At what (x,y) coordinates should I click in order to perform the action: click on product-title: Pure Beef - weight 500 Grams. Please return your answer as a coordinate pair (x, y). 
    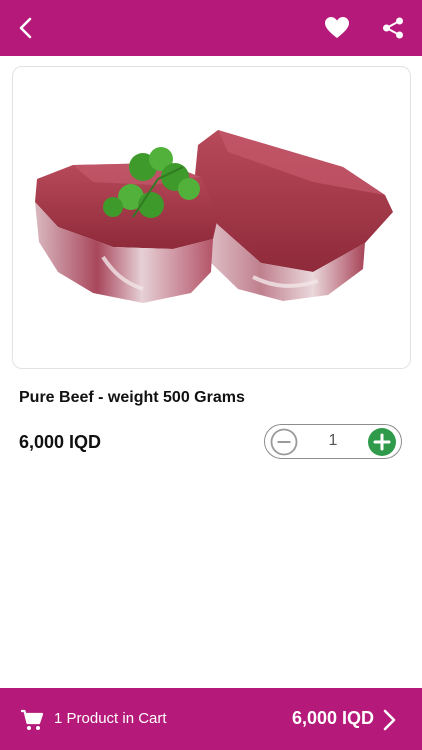
    Looking at the image, I should click on (132, 397).